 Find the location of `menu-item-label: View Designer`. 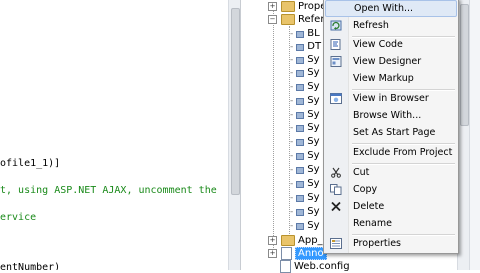

menu-item-label: View Designer is located at coordinates (387, 61).